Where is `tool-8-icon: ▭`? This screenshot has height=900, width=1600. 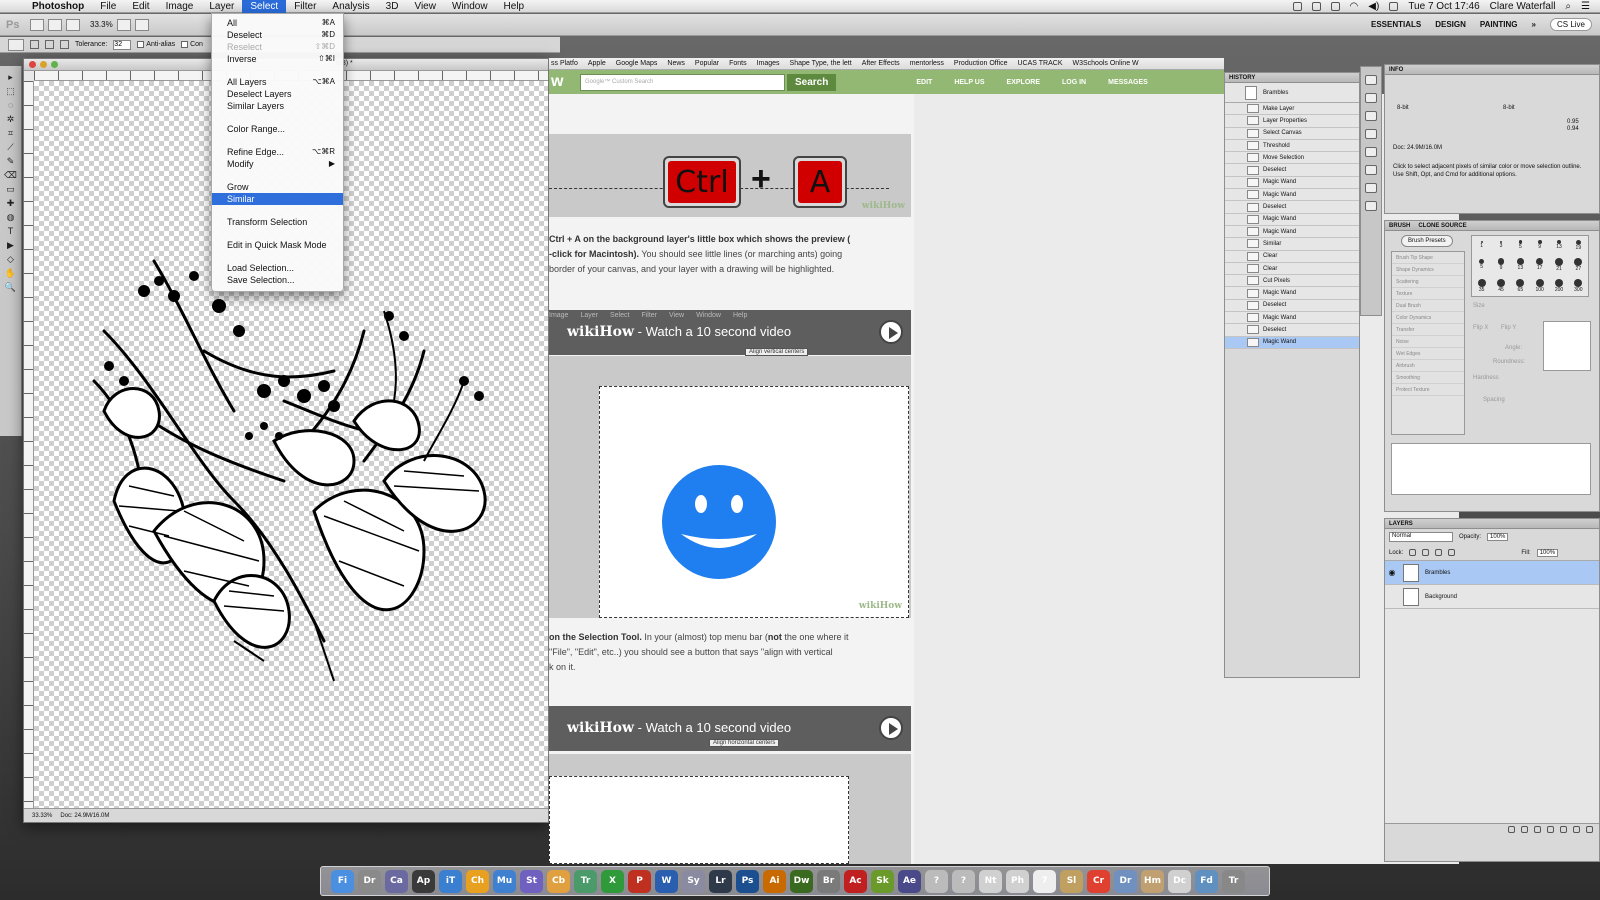 tool-8-icon: ▭ is located at coordinates (11, 189).